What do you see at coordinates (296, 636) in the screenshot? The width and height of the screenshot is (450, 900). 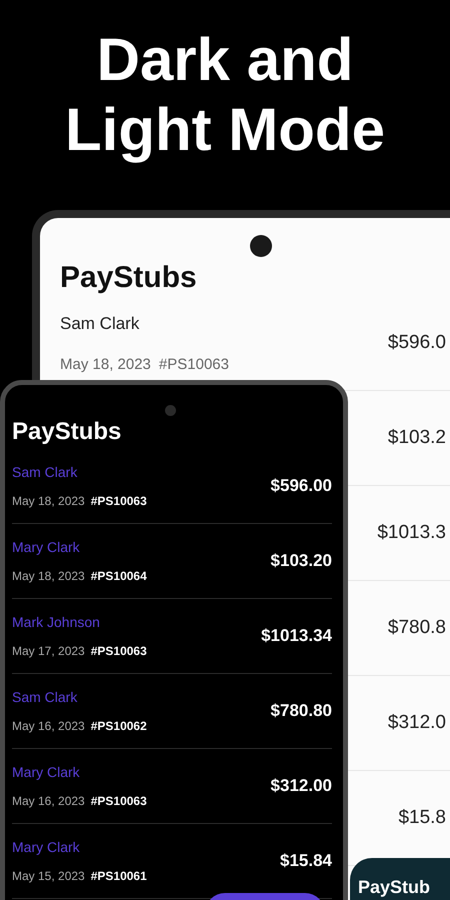 I see `paystub-amount: $1013.34` at bounding box center [296, 636].